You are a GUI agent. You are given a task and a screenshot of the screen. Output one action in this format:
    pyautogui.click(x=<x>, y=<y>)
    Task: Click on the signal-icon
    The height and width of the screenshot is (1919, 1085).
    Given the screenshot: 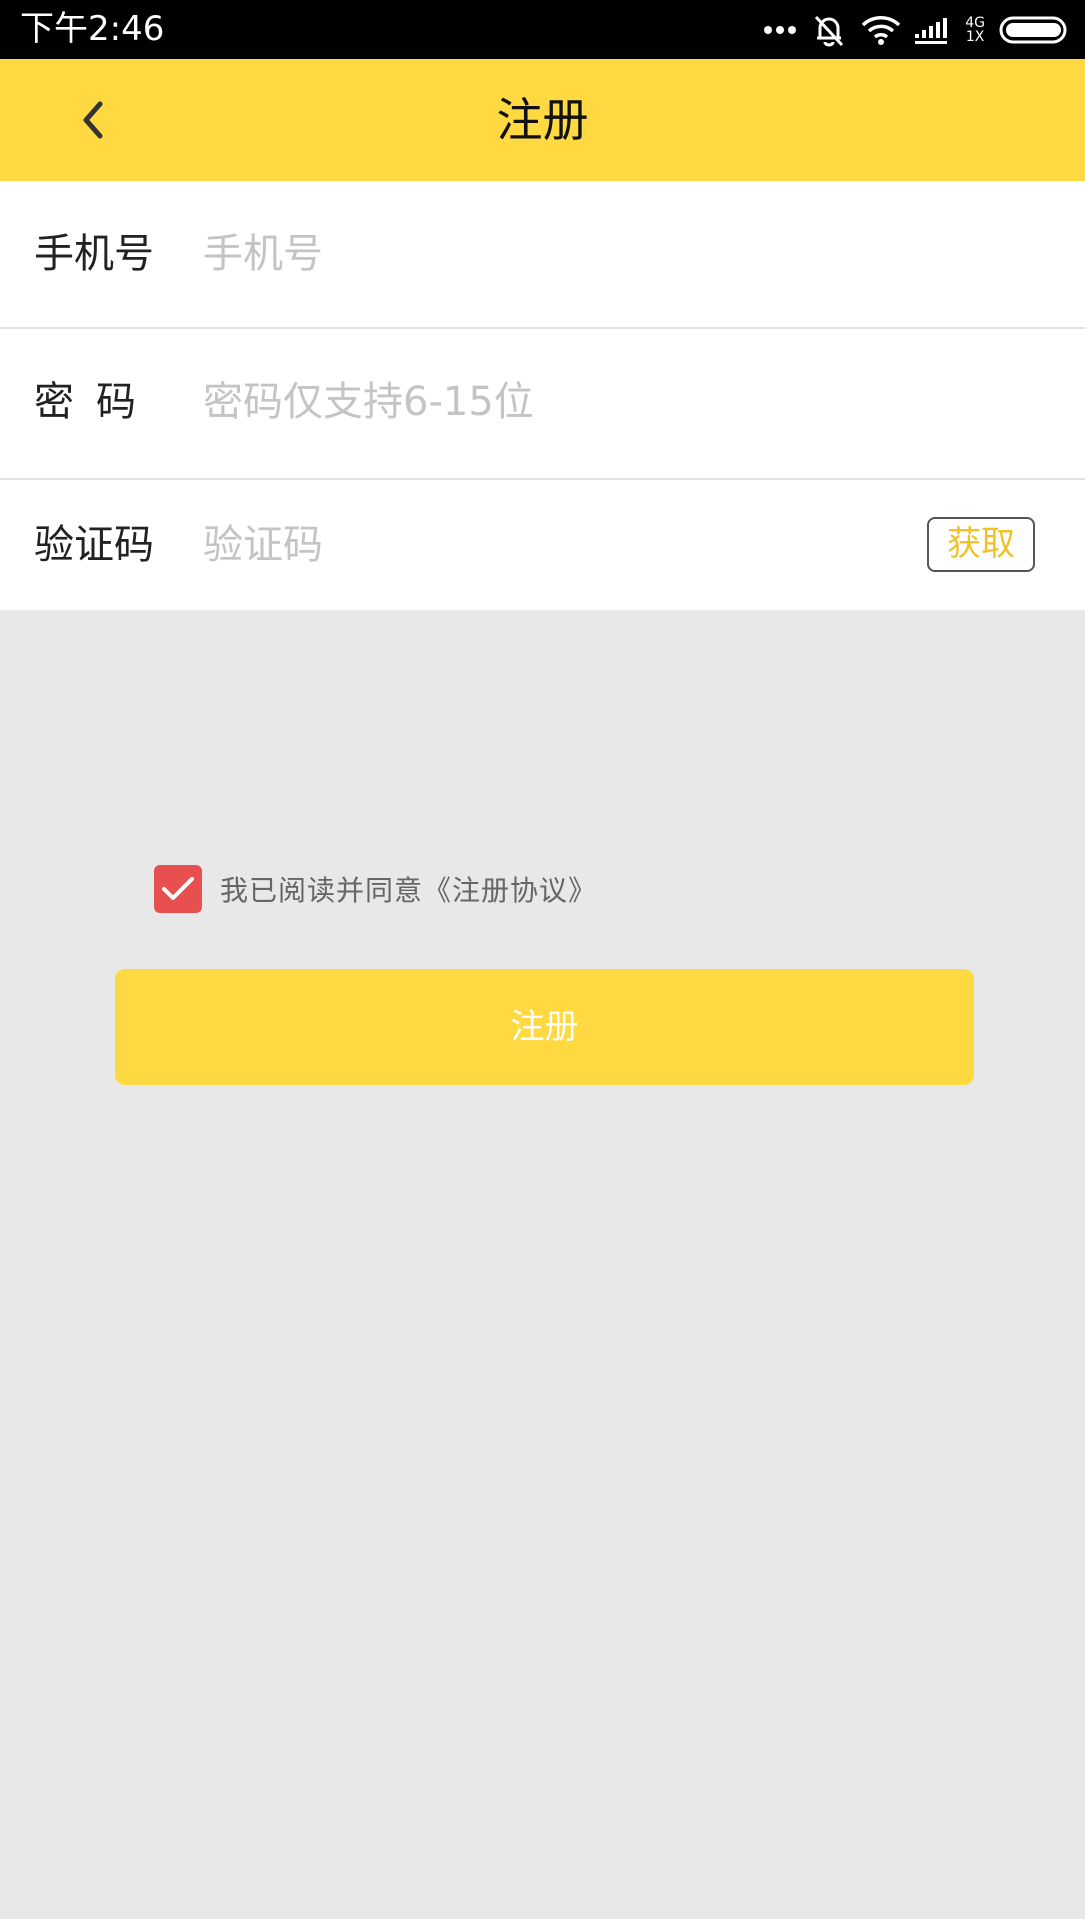 What is the action you would take?
    pyautogui.click(x=931, y=30)
    